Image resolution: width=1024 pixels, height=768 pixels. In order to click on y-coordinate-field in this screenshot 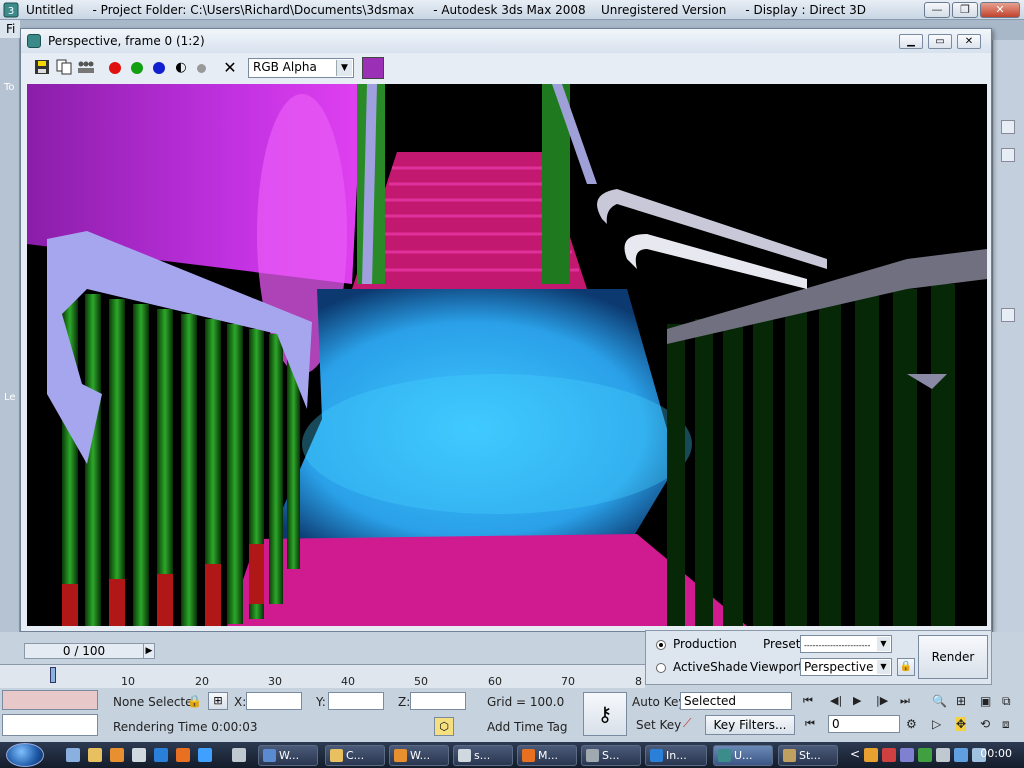, I will do `click(356, 701)`.